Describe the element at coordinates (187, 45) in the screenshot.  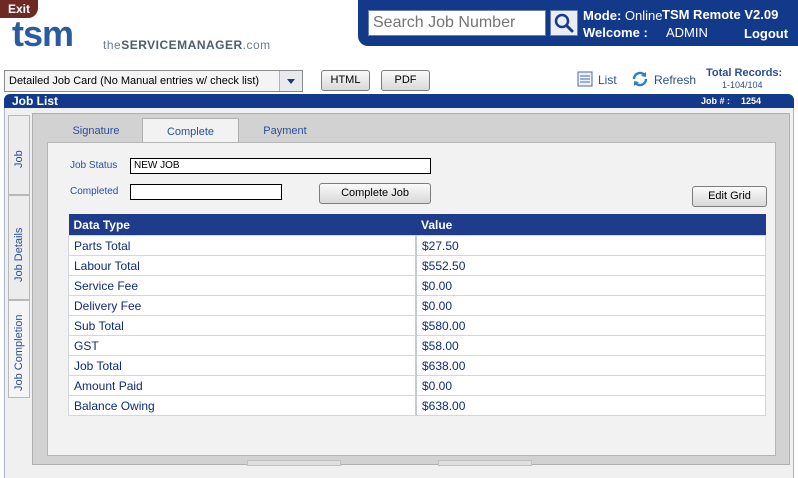
I see `logo-subtitle: theSERVICEMANAGER.com` at that location.